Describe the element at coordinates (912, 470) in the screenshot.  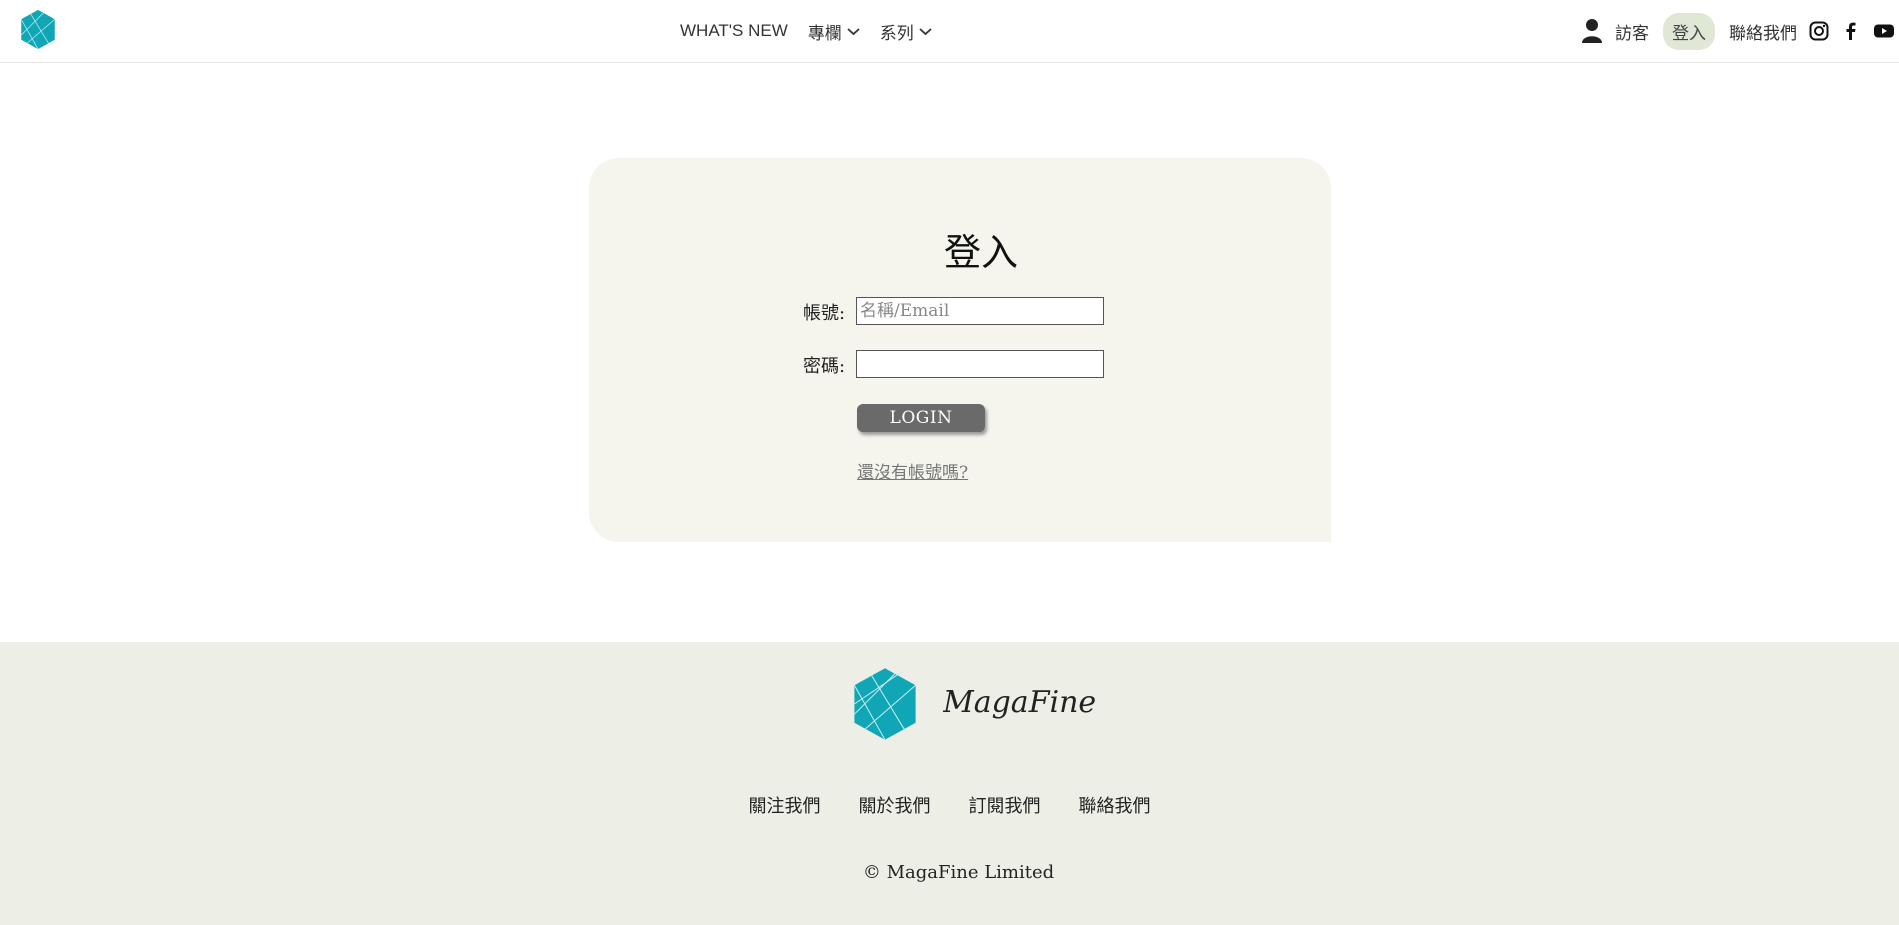
I see `register-link: 還沒有帳號嗎?` at that location.